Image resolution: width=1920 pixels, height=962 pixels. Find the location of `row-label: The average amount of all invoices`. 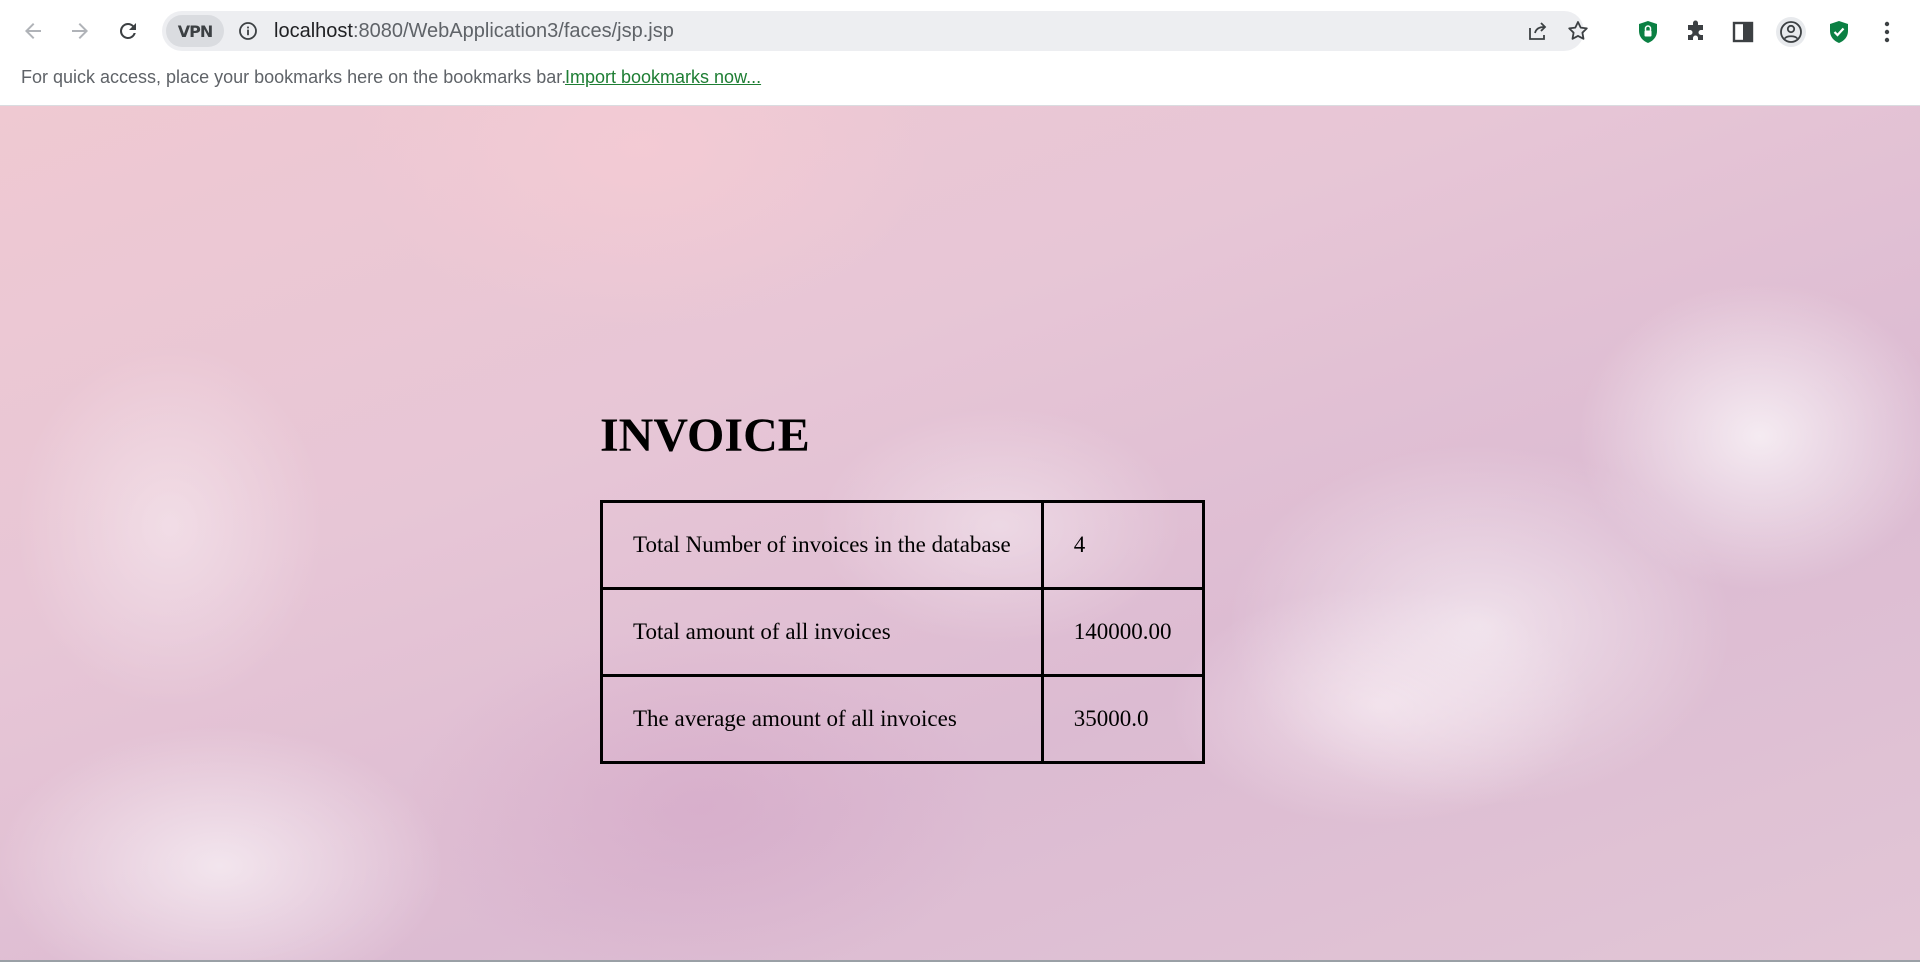

row-label: The average amount of all invoices is located at coordinates (822, 719).